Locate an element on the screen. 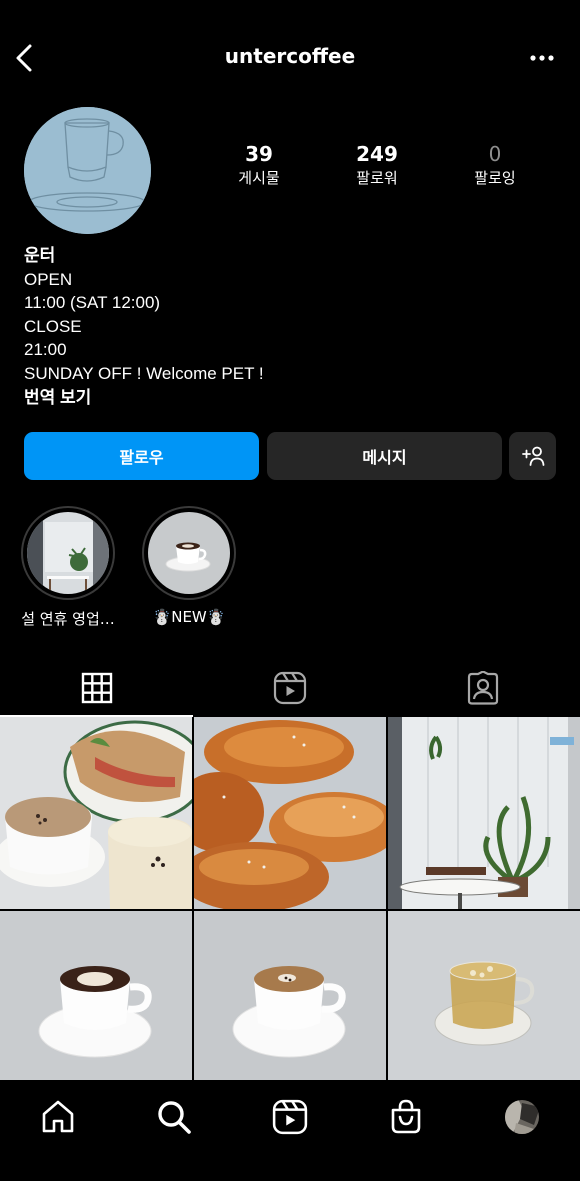 Image resolution: width=580 pixels, height=1181 pixels. page-title: untercoffee is located at coordinates (290, 56).